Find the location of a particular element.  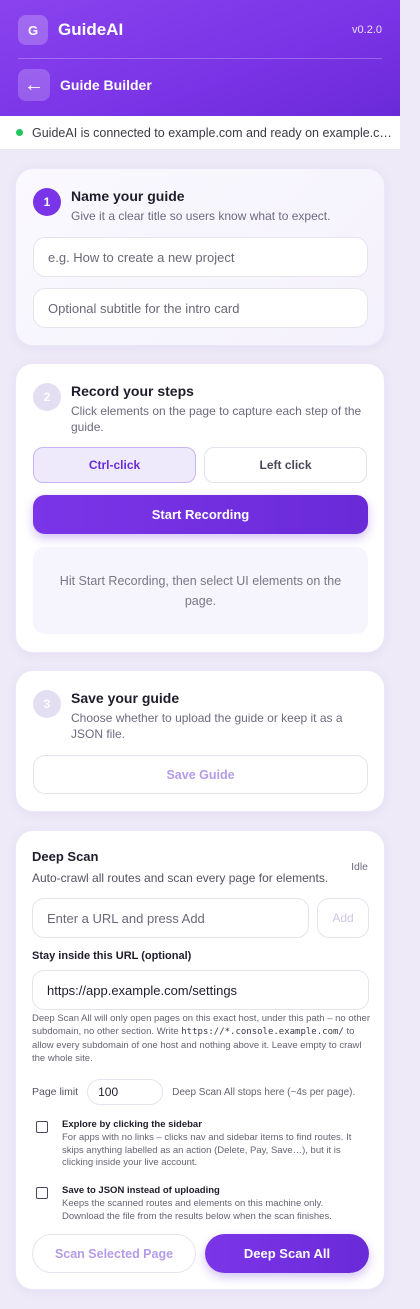

page-limit-input is located at coordinates (125, 1092).